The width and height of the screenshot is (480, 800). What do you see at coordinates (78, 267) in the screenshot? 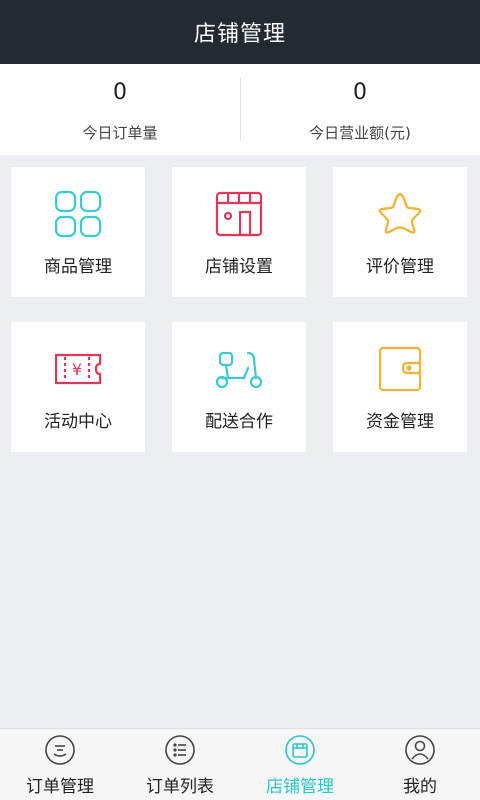
I see `tile-label: 商品管理` at bounding box center [78, 267].